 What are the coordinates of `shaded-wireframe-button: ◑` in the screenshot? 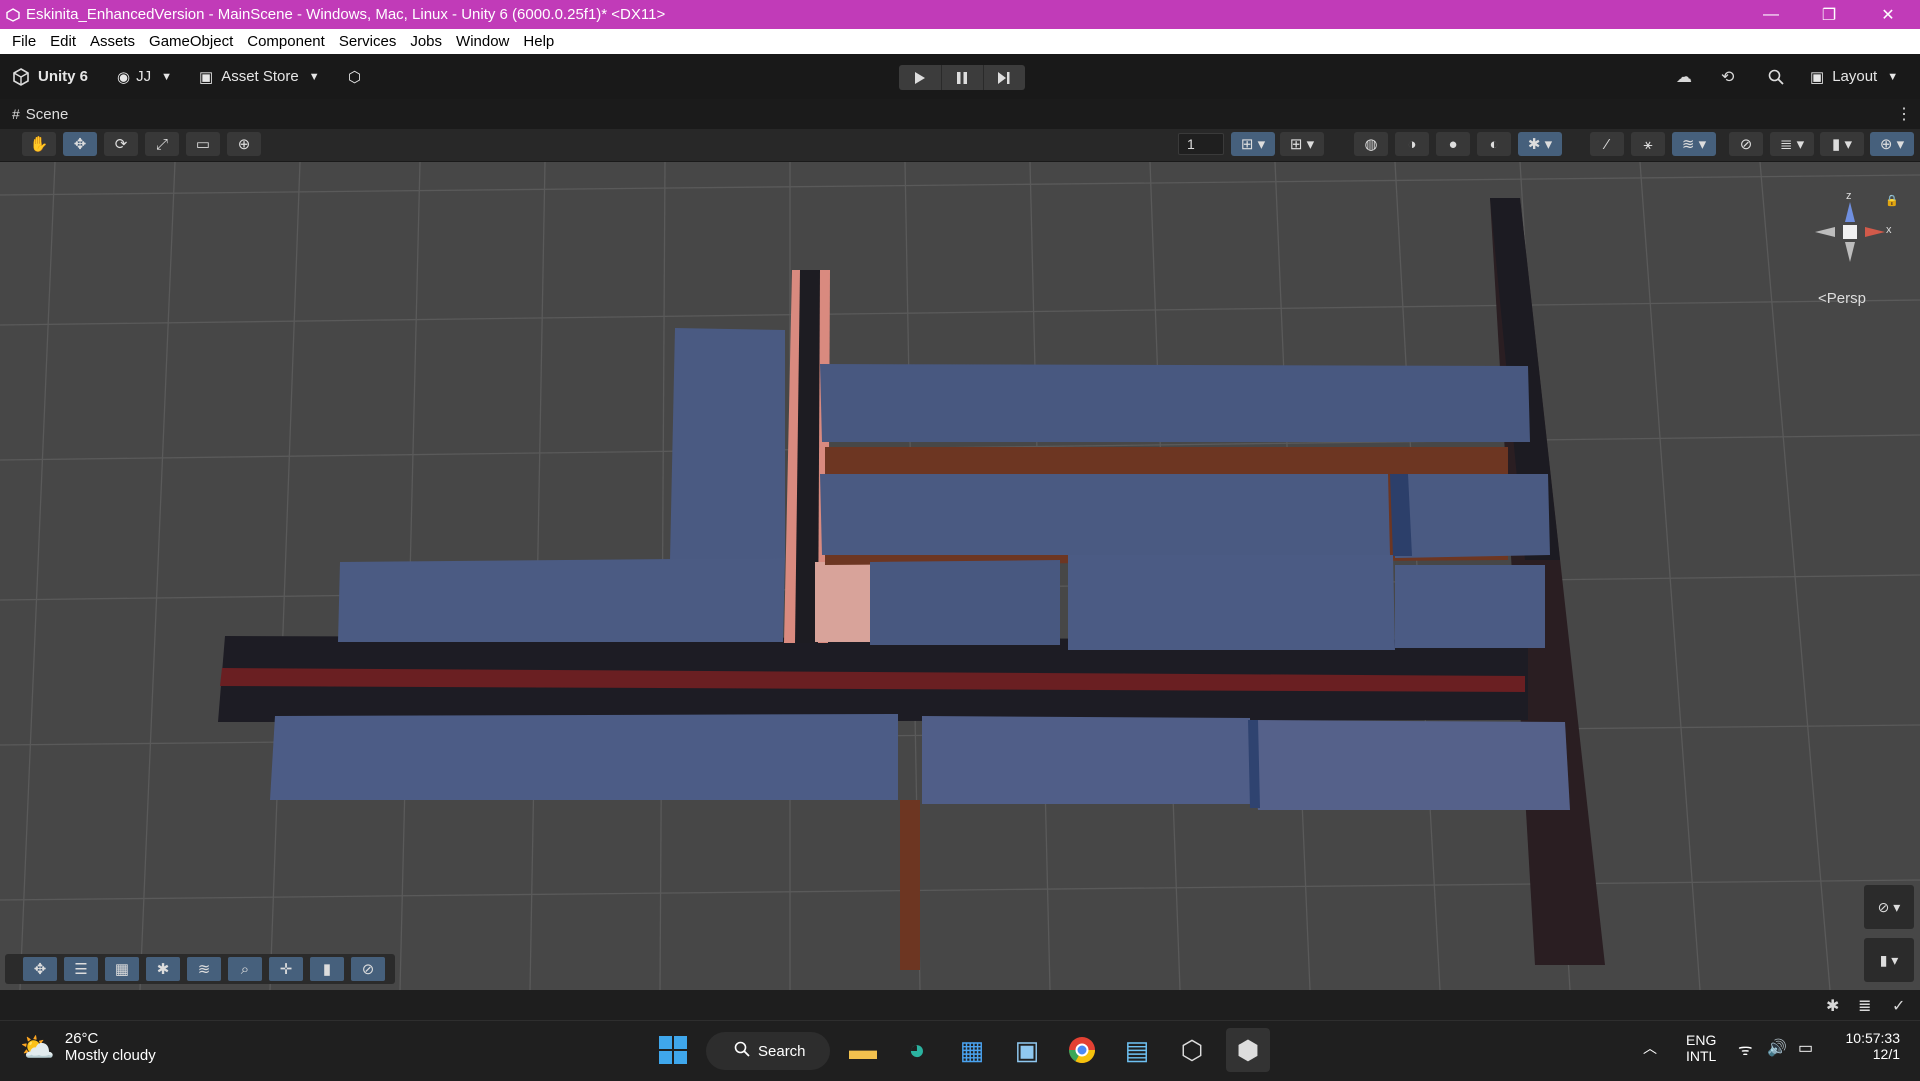 It's located at (1412, 144).